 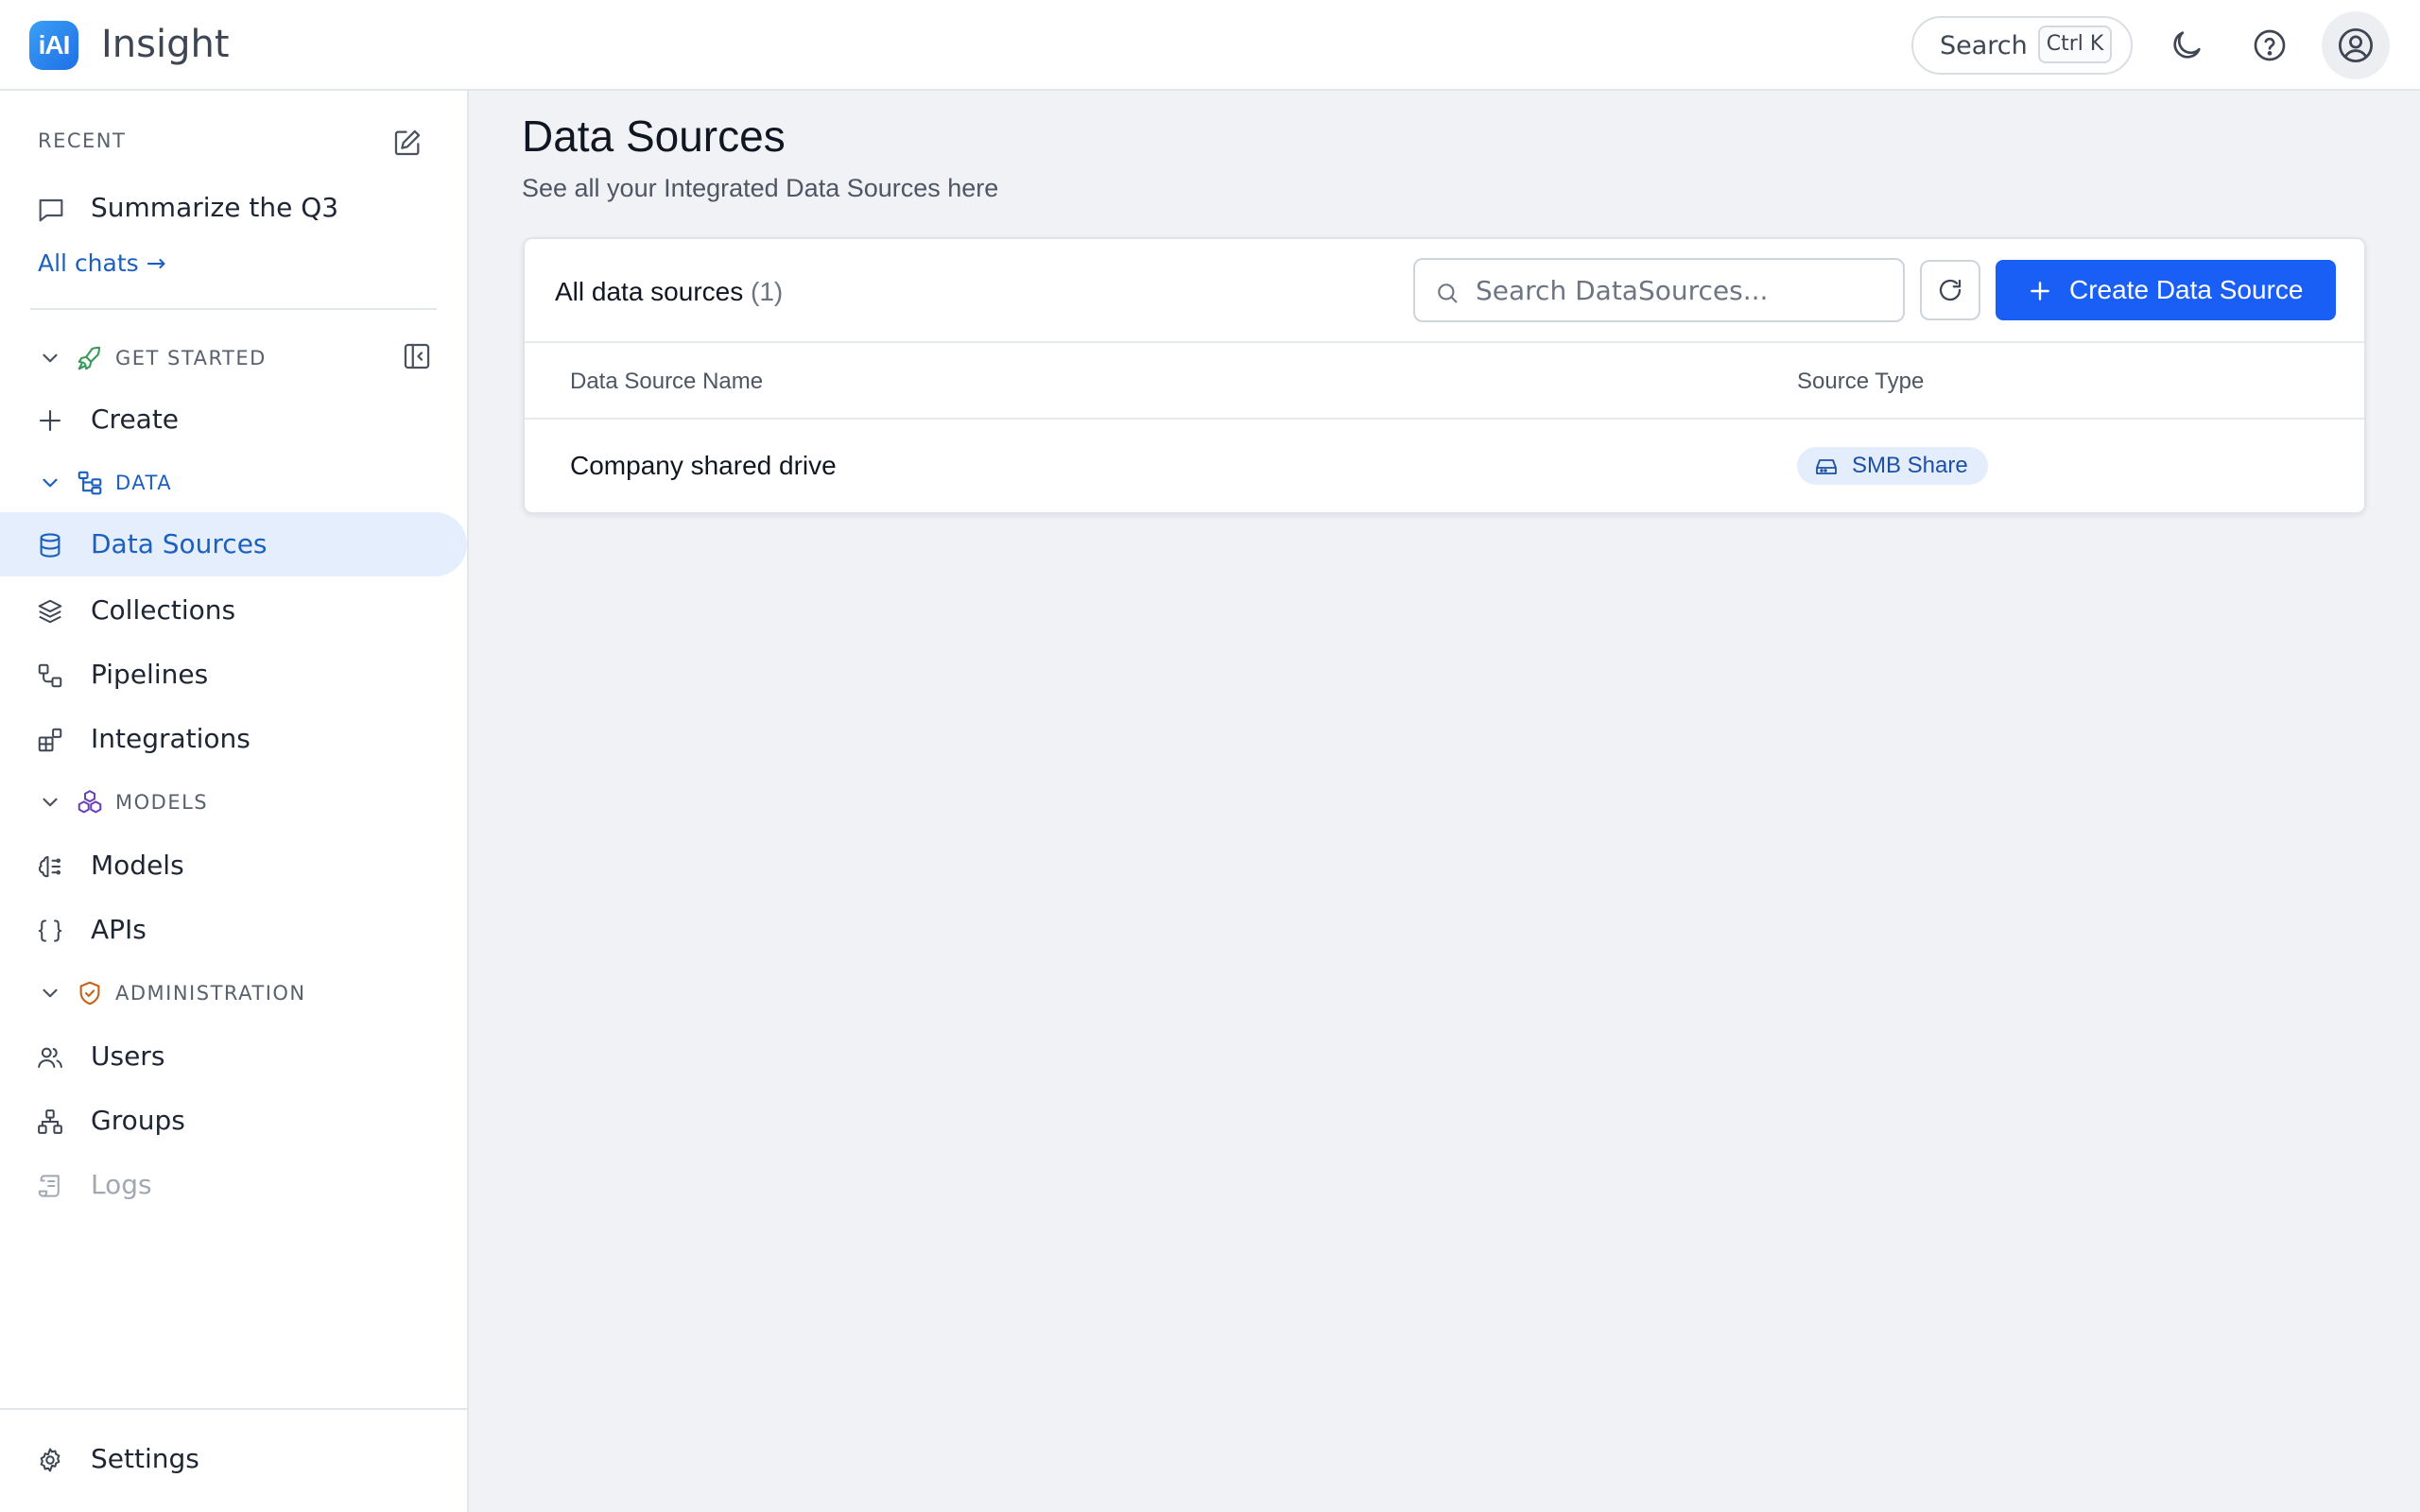 I want to click on sidebar-item-label: Integrations, so click(x=171, y=738).